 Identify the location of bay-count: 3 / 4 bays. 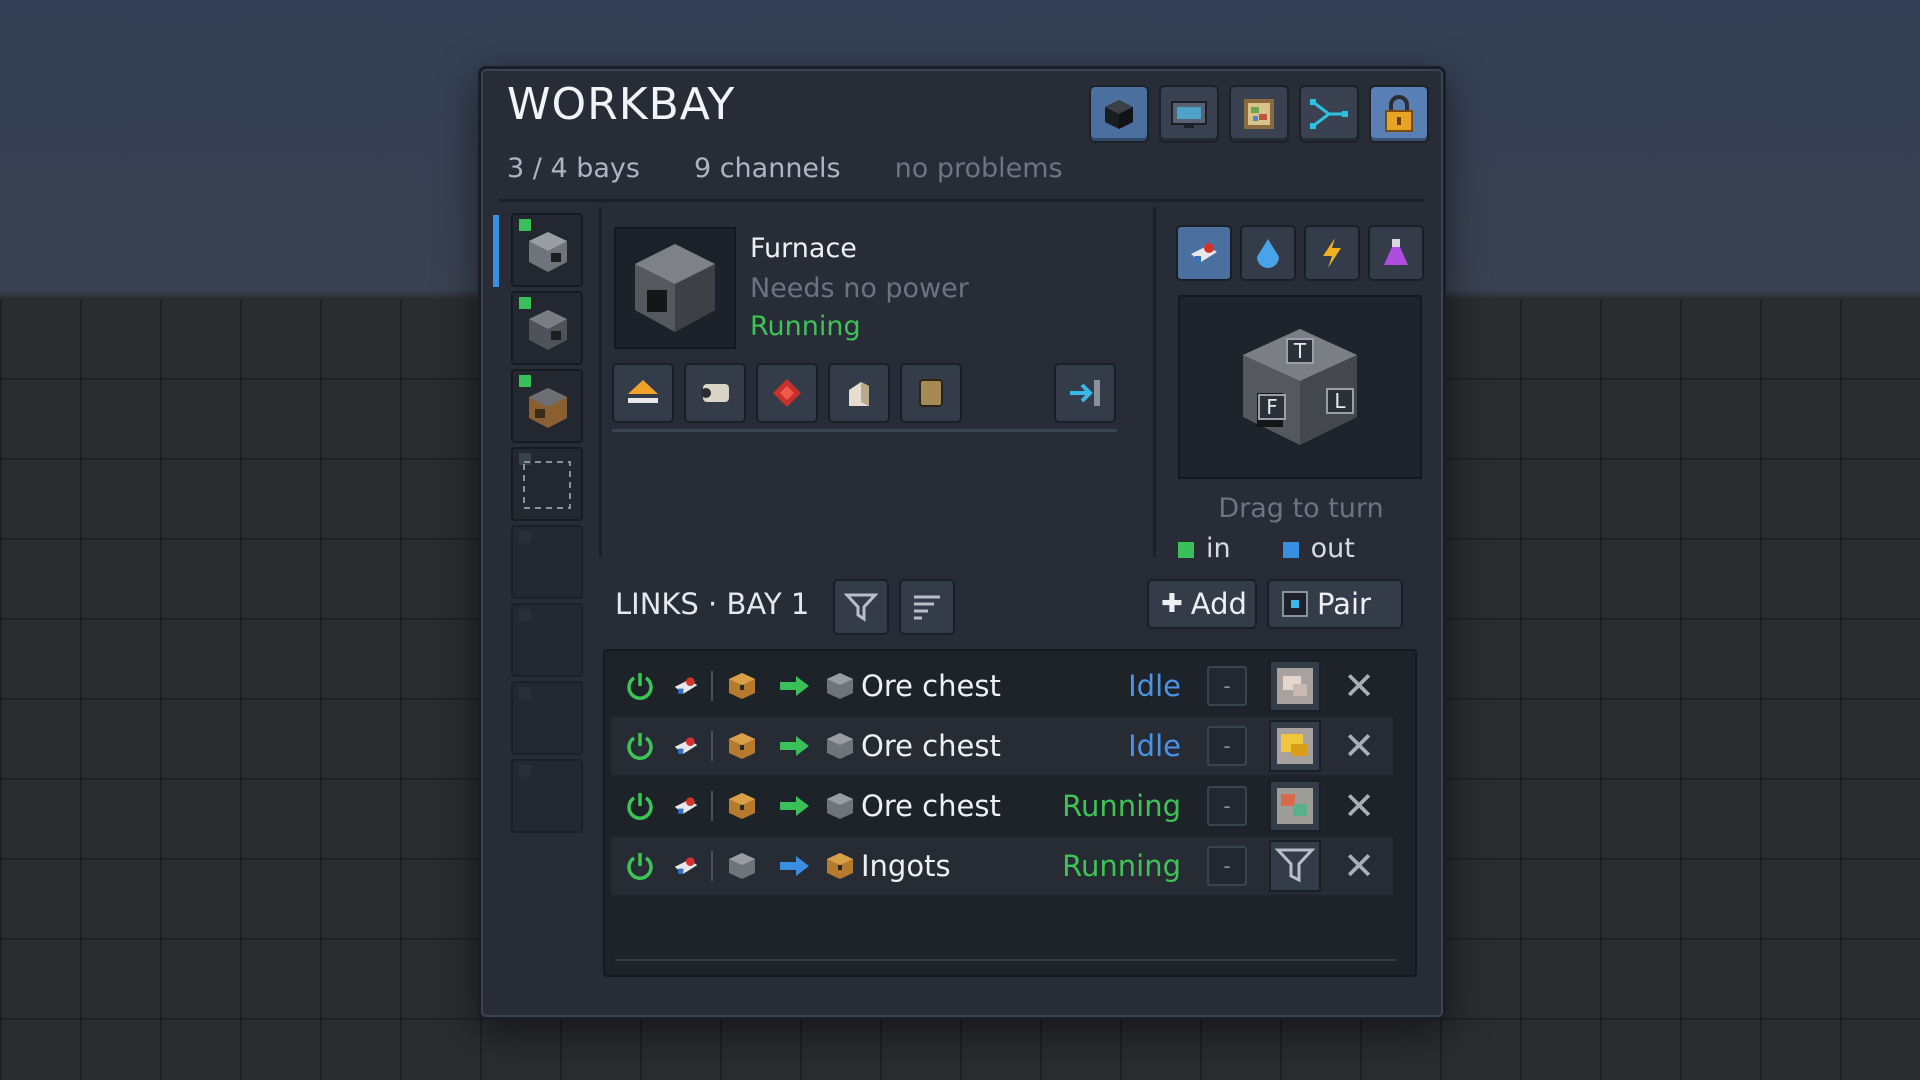
(573, 168).